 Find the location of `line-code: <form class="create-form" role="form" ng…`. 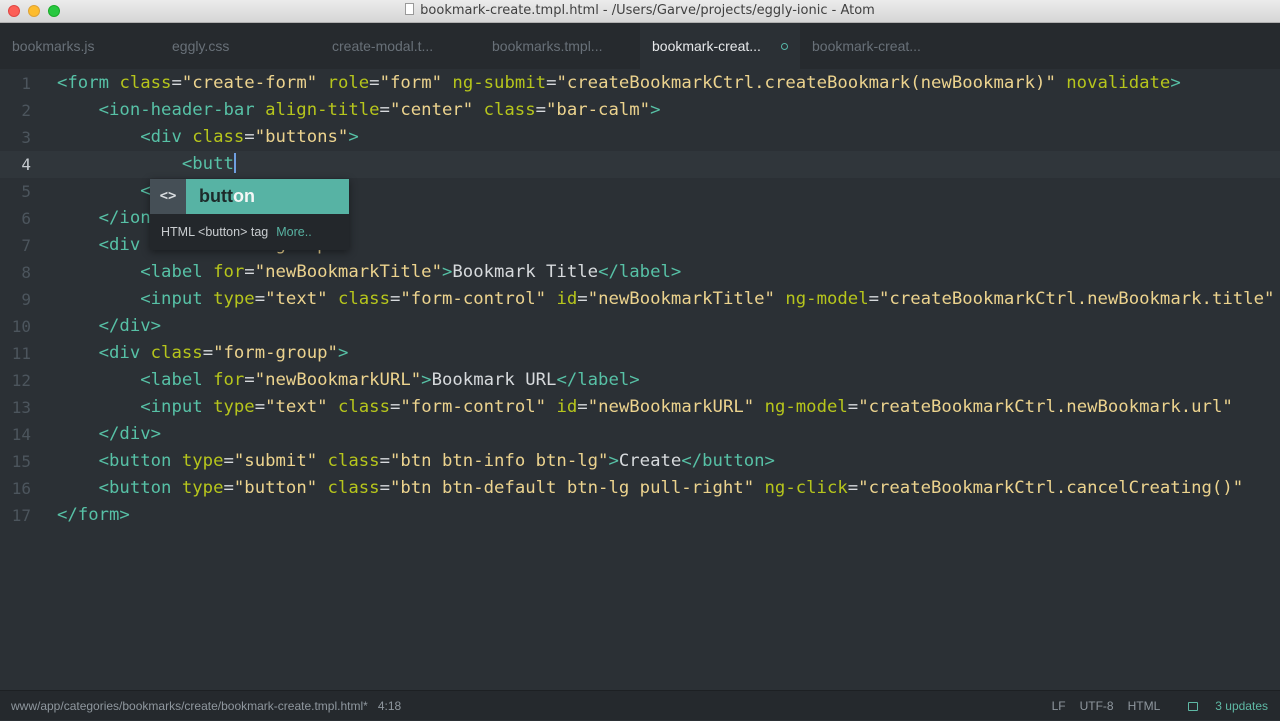

line-code: <form class="create-form" role="form" ng… is located at coordinates (619, 83).